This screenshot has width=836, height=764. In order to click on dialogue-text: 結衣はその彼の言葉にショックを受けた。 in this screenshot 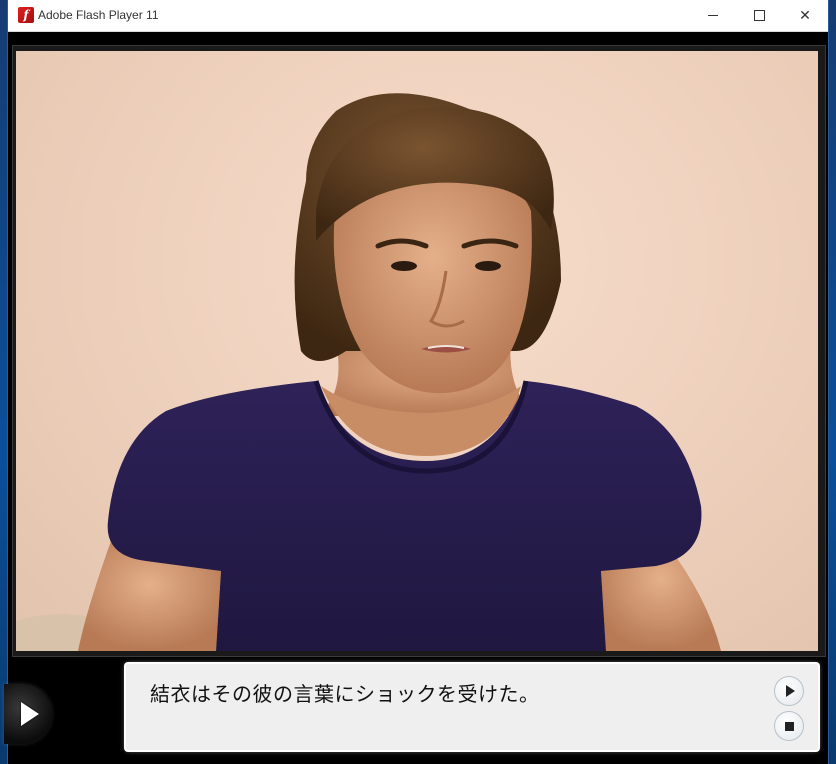, I will do `click(345, 694)`.